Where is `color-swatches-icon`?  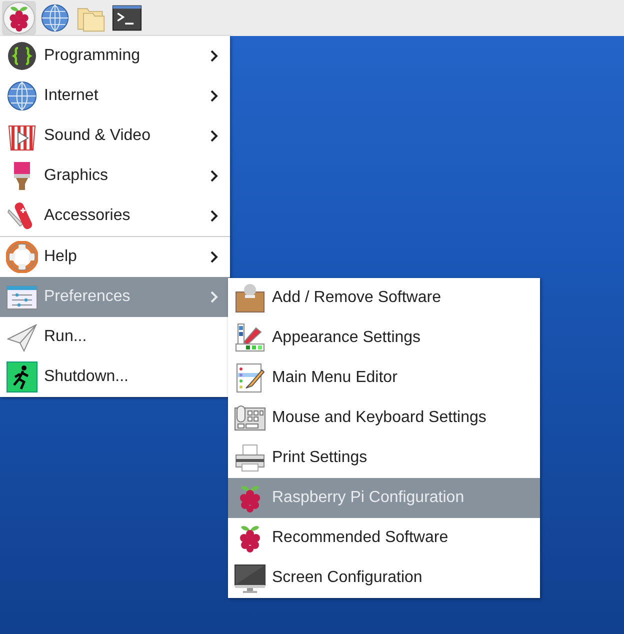 color-swatches-icon is located at coordinates (250, 338).